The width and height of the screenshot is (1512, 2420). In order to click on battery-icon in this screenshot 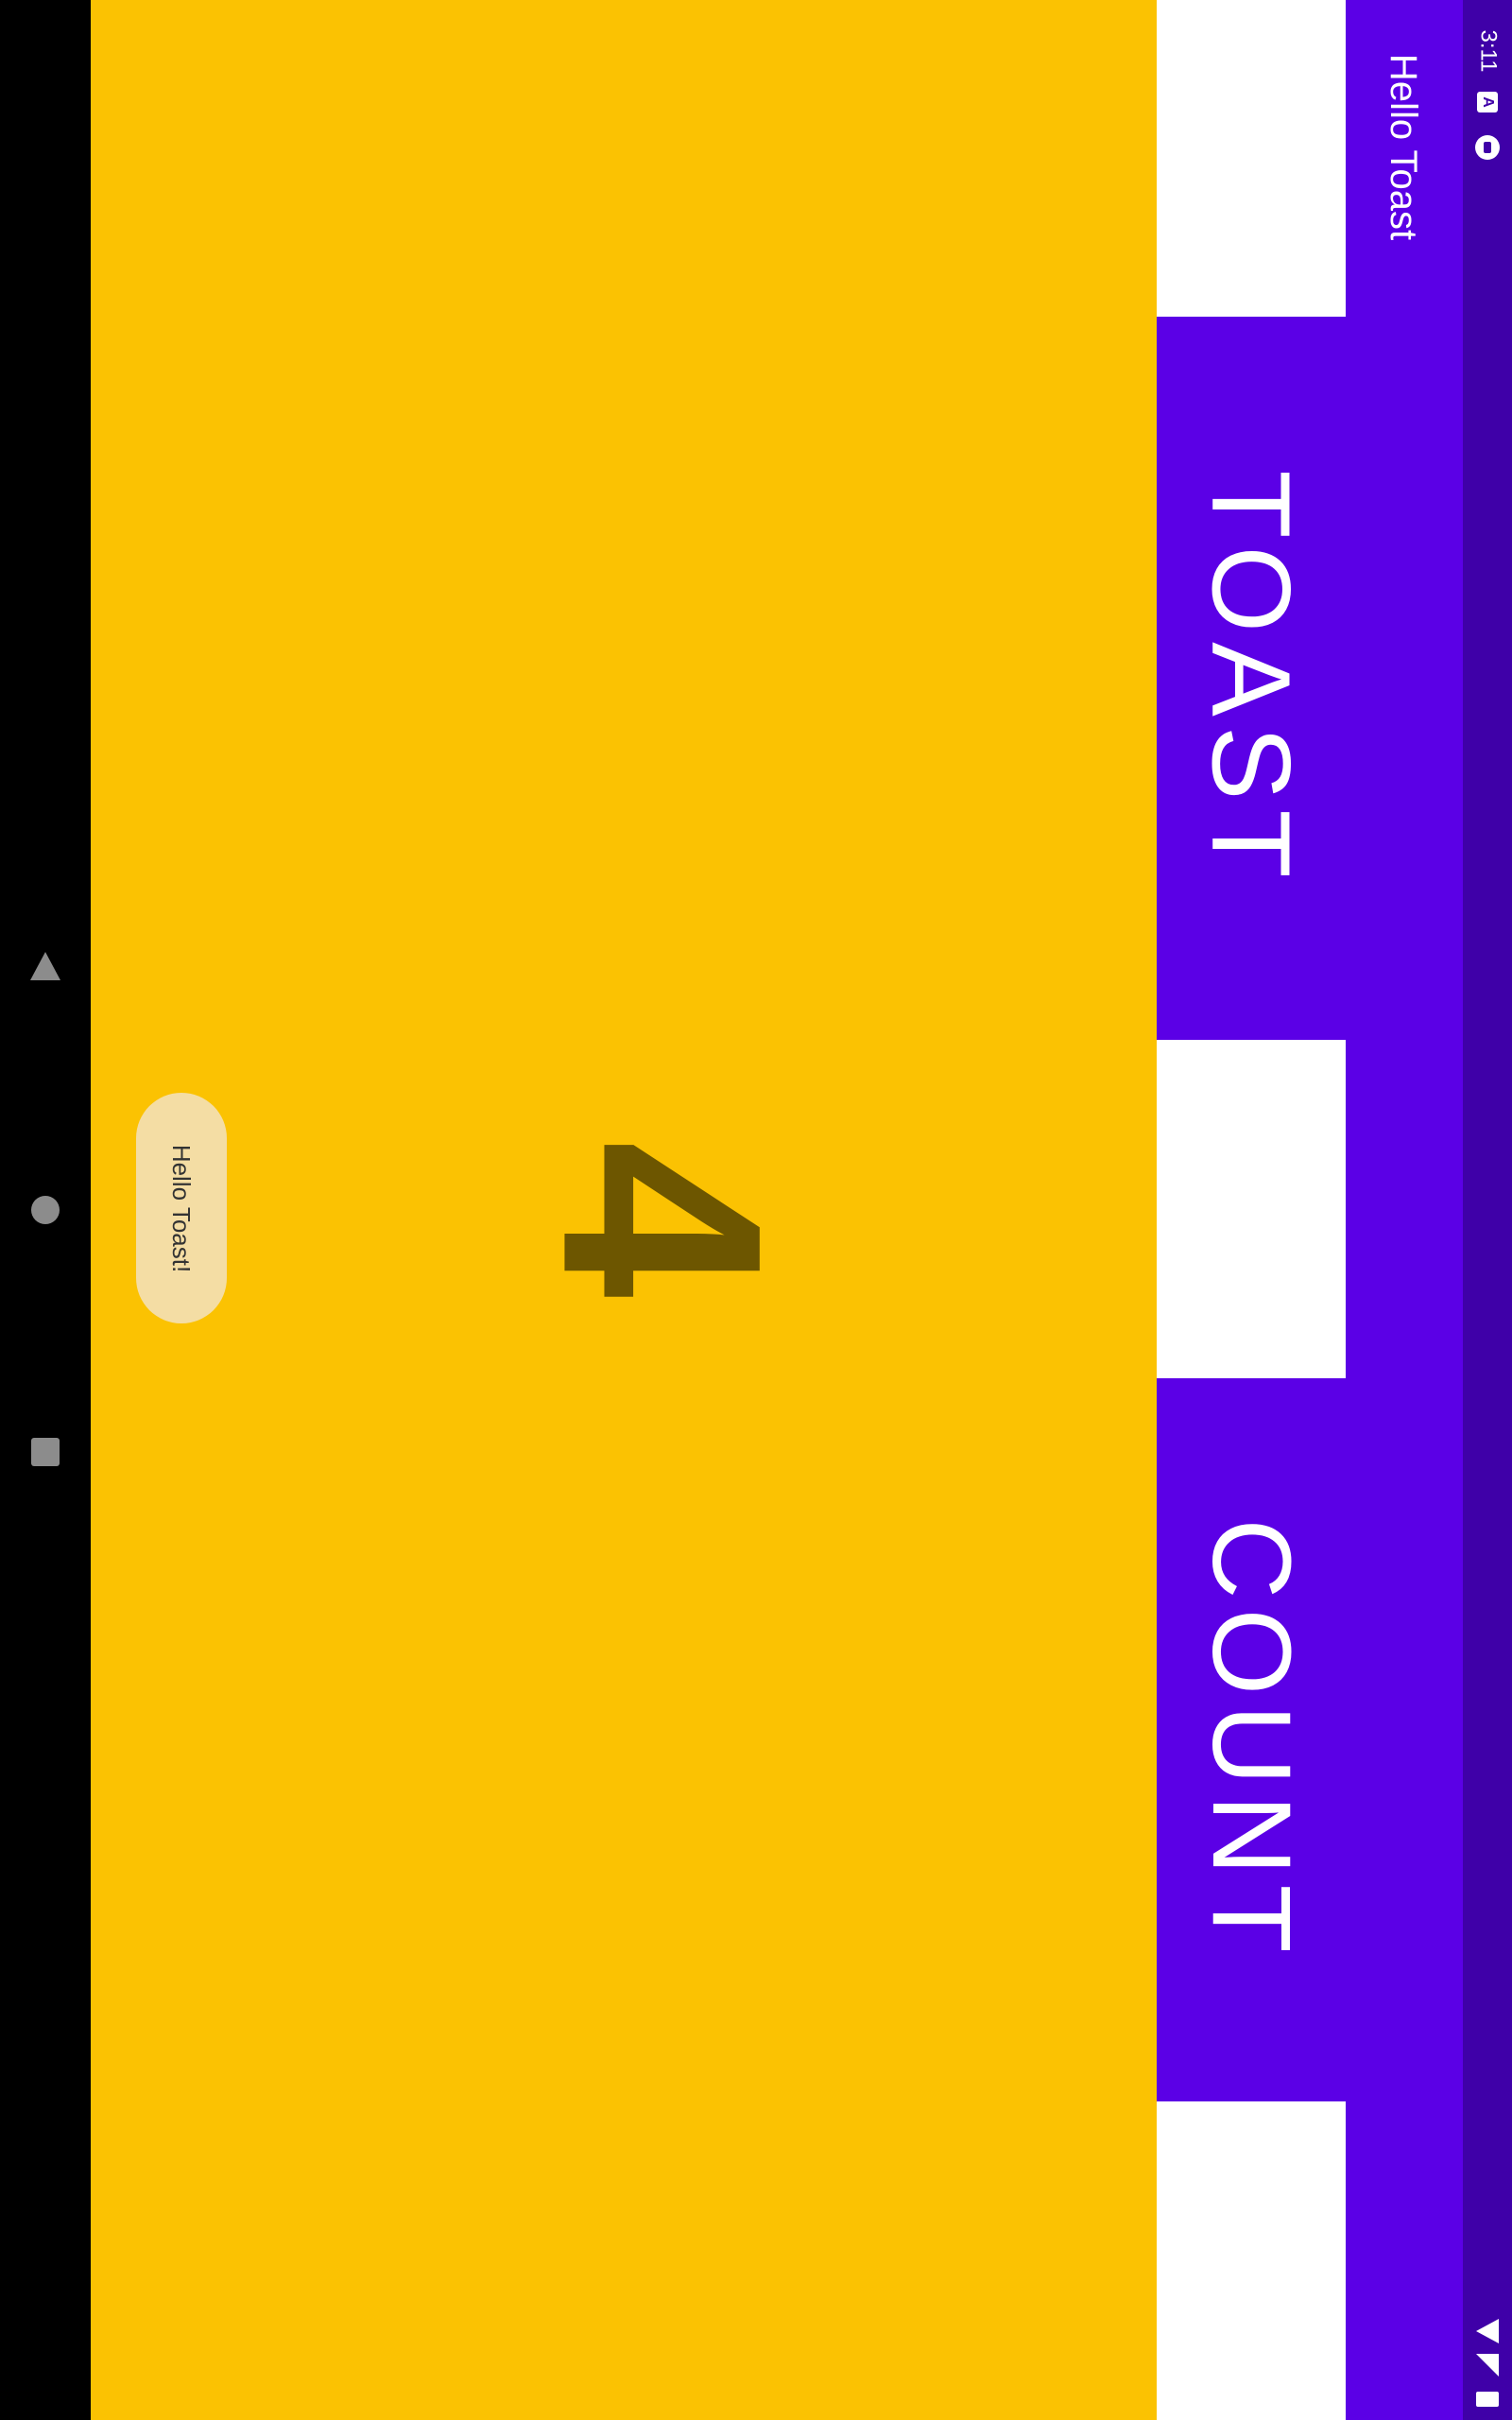, I will do `click(1487, 2399)`.